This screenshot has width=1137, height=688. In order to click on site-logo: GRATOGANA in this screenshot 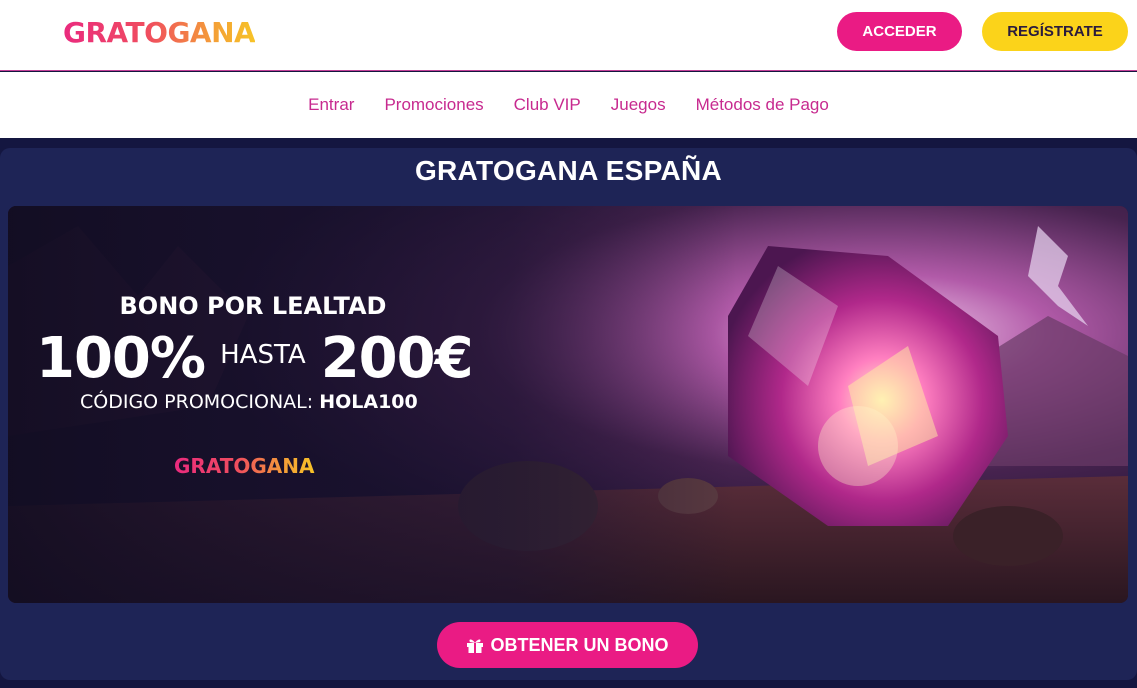, I will do `click(159, 33)`.